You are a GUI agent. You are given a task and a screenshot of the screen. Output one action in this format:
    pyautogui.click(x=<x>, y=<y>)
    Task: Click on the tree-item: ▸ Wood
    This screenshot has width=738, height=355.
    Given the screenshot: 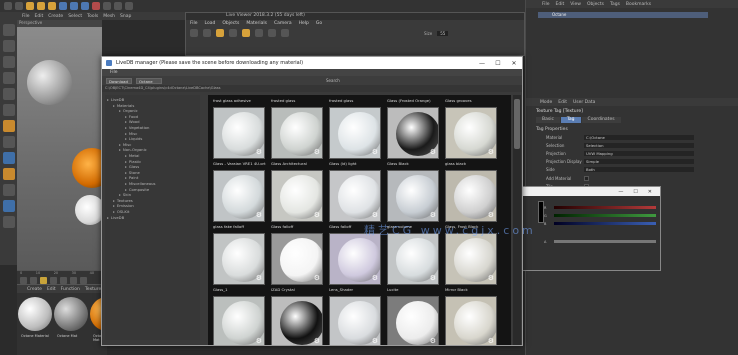 What is the action you would take?
    pyautogui.click(x=132, y=121)
    